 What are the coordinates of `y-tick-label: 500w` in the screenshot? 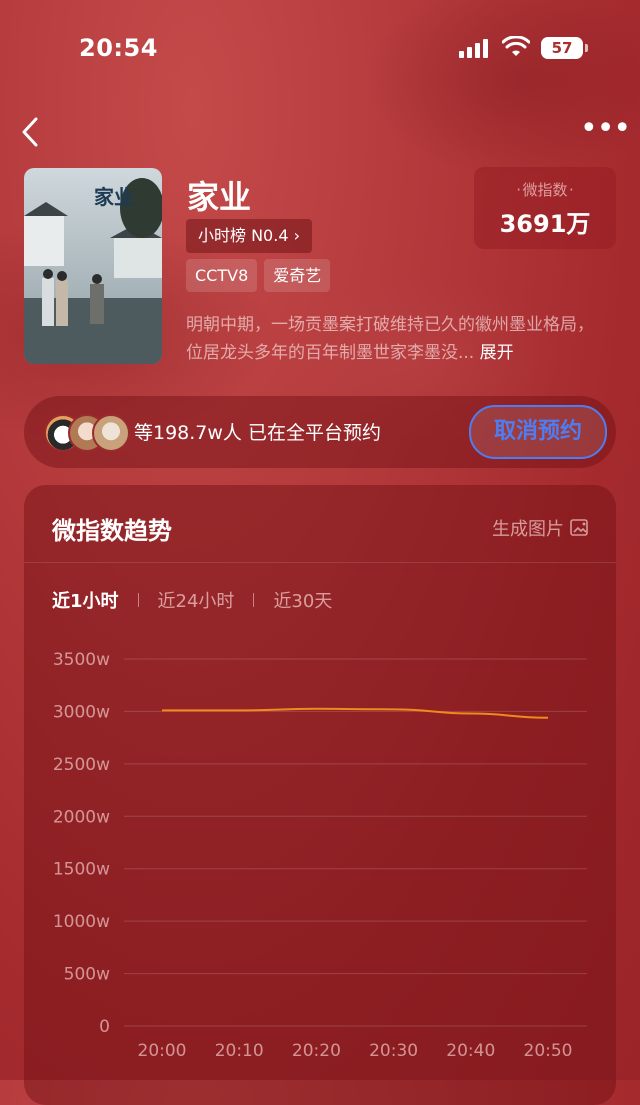 It's located at (87, 975).